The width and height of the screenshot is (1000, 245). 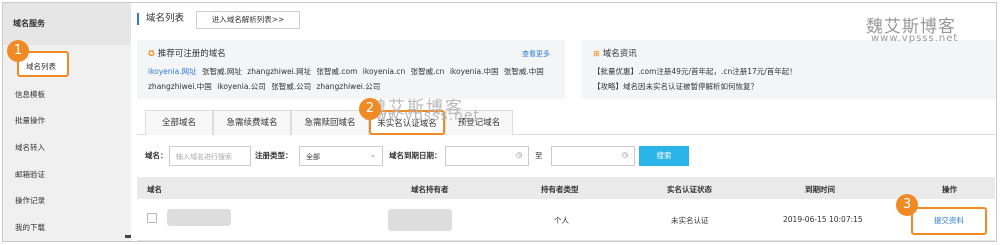 What do you see at coordinates (330, 122) in the screenshot?
I see `tab-redeem-needed: 急需赎回域名` at bounding box center [330, 122].